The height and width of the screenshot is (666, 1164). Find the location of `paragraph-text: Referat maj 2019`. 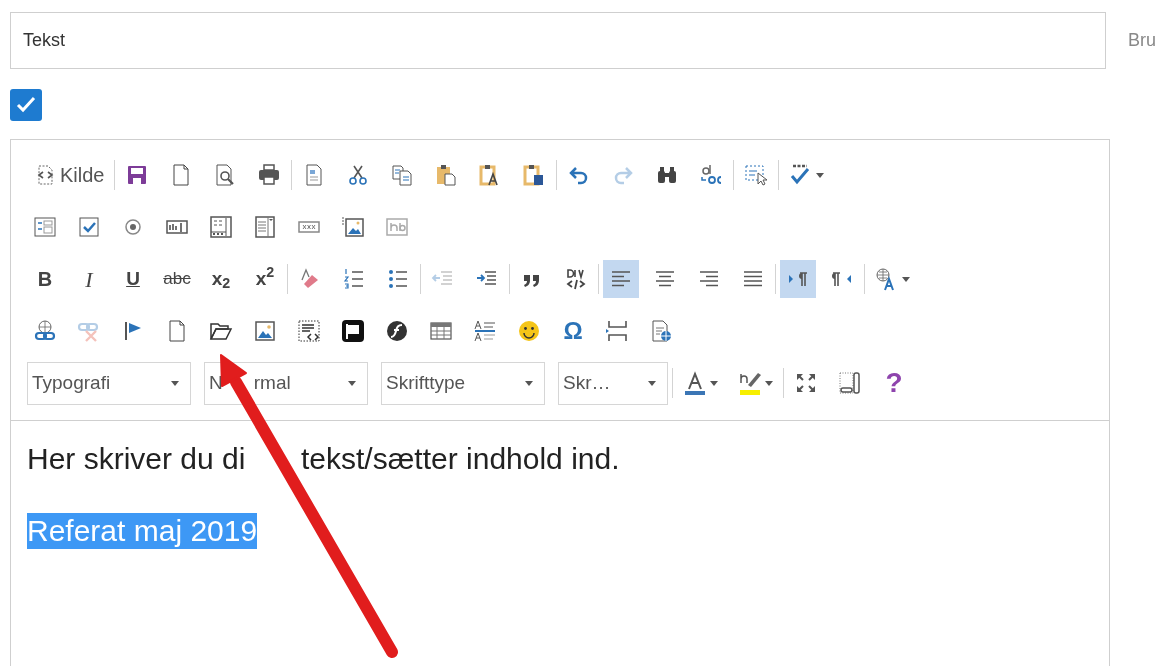

paragraph-text: Referat maj 2019 is located at coordinates (142, 531).